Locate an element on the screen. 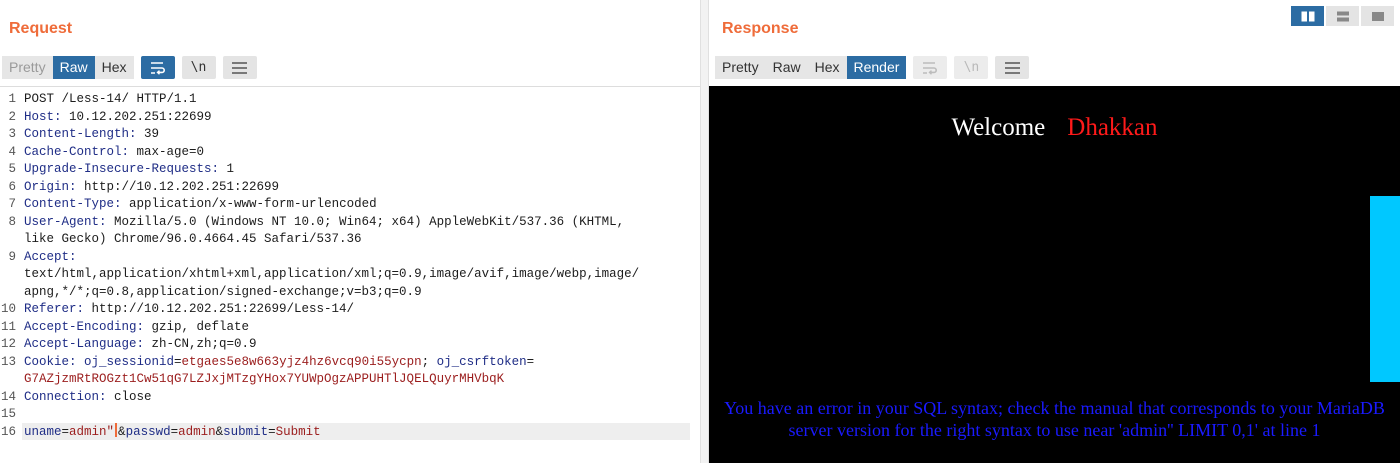  token: POST /Less-14/ HTTP/1.1 is located at coordinates (110, 99).